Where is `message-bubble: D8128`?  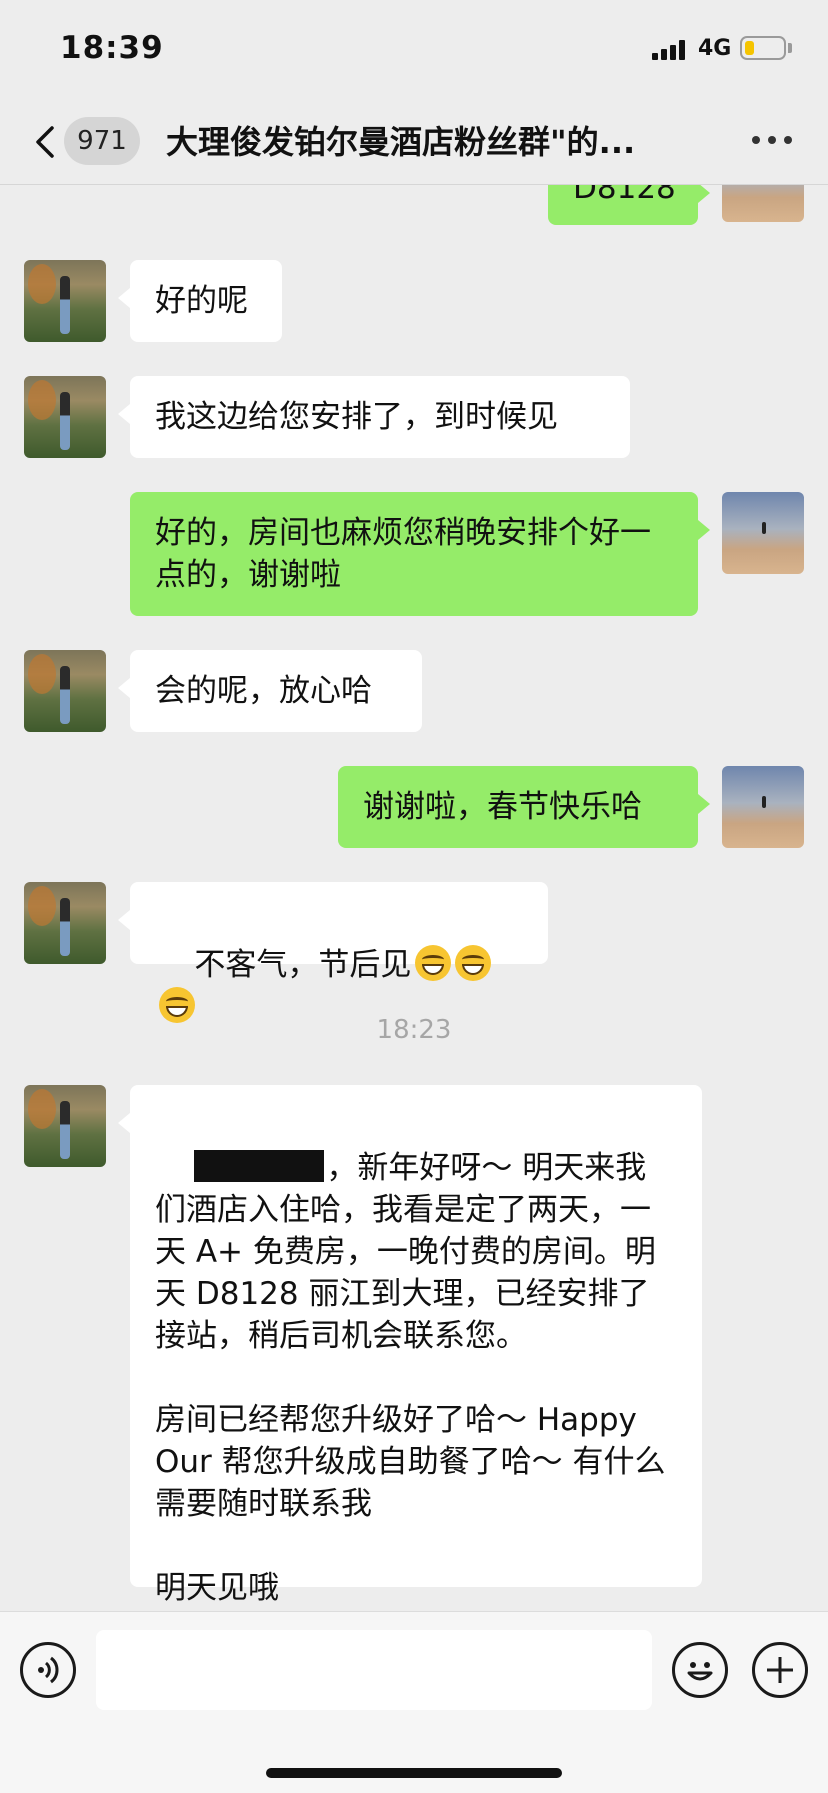 message-bubble: D8128 is located at coordinates (629, 205).